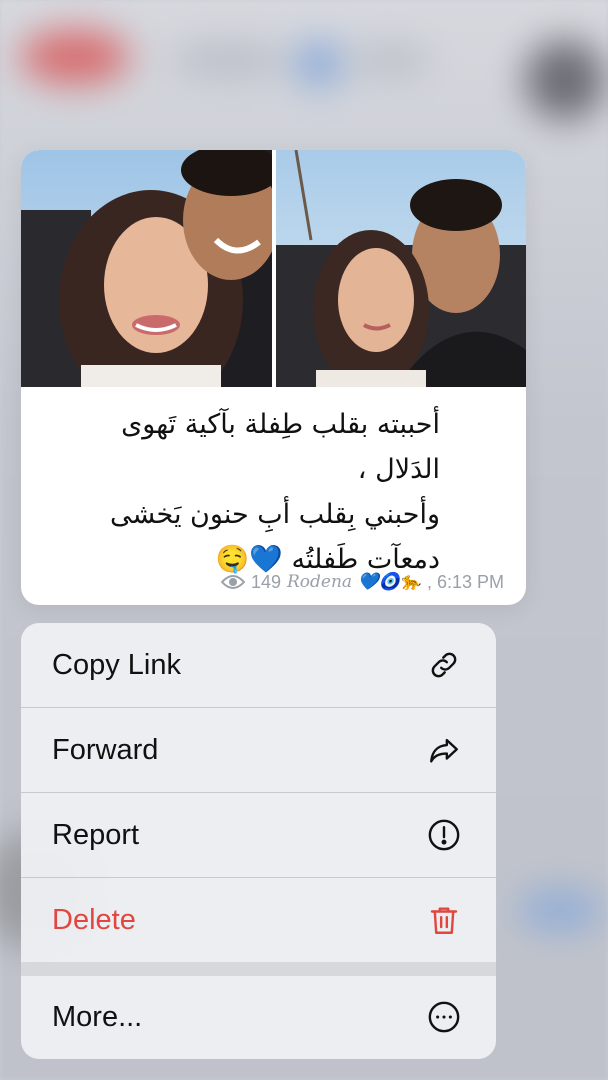 The width and height of the screenshot is (608, 1080). Describe the element at coordinates (398, 469) in the screenshot. I see `message-text-line: الدَلال ،` at that location.